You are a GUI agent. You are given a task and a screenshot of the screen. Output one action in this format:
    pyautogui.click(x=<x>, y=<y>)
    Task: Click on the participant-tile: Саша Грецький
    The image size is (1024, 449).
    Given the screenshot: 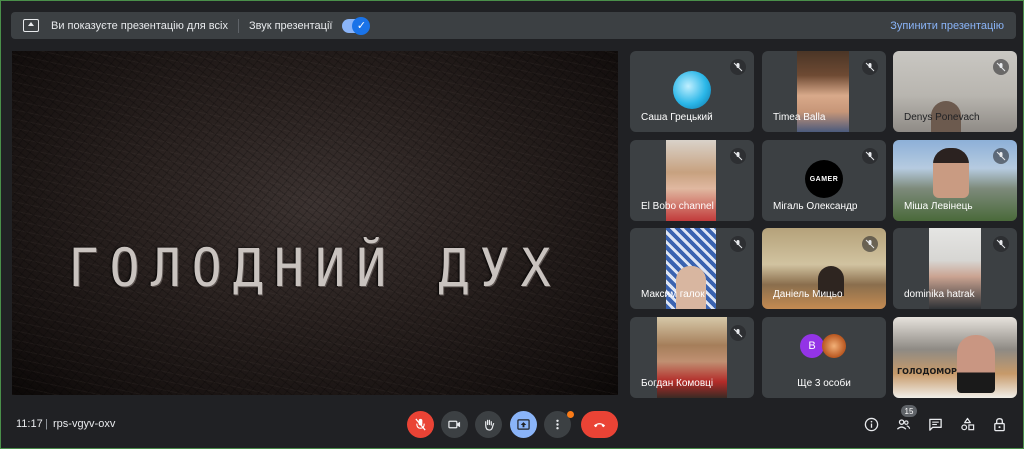 What is the action you would take?
    pyautogui.click(x=692, y=91)
    